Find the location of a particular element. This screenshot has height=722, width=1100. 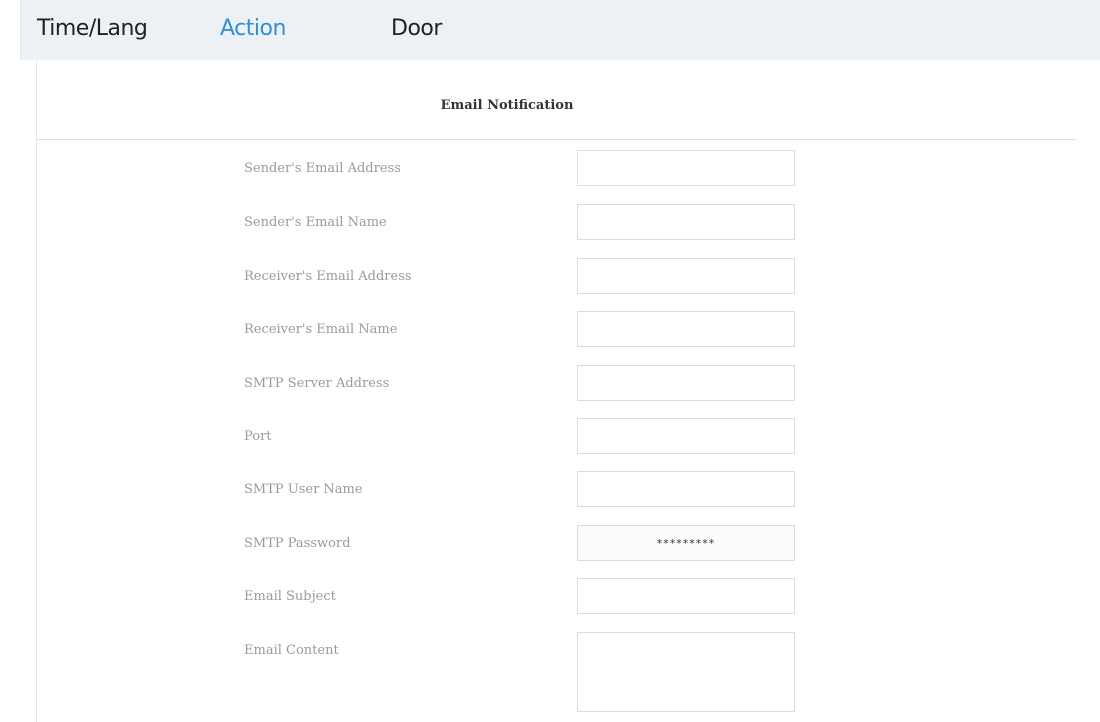

smtp-server-input is located at coordinates (686, 383).